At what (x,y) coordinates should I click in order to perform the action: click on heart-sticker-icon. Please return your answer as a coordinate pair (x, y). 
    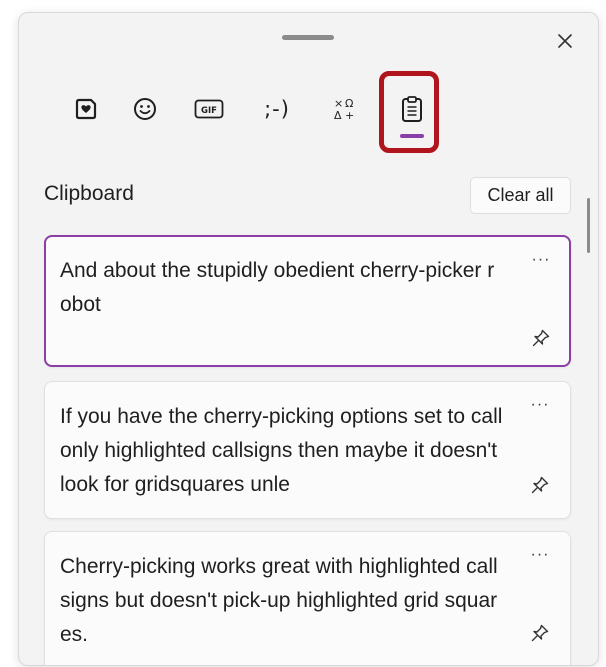
    Looking at the image, I should click on (86, 109).